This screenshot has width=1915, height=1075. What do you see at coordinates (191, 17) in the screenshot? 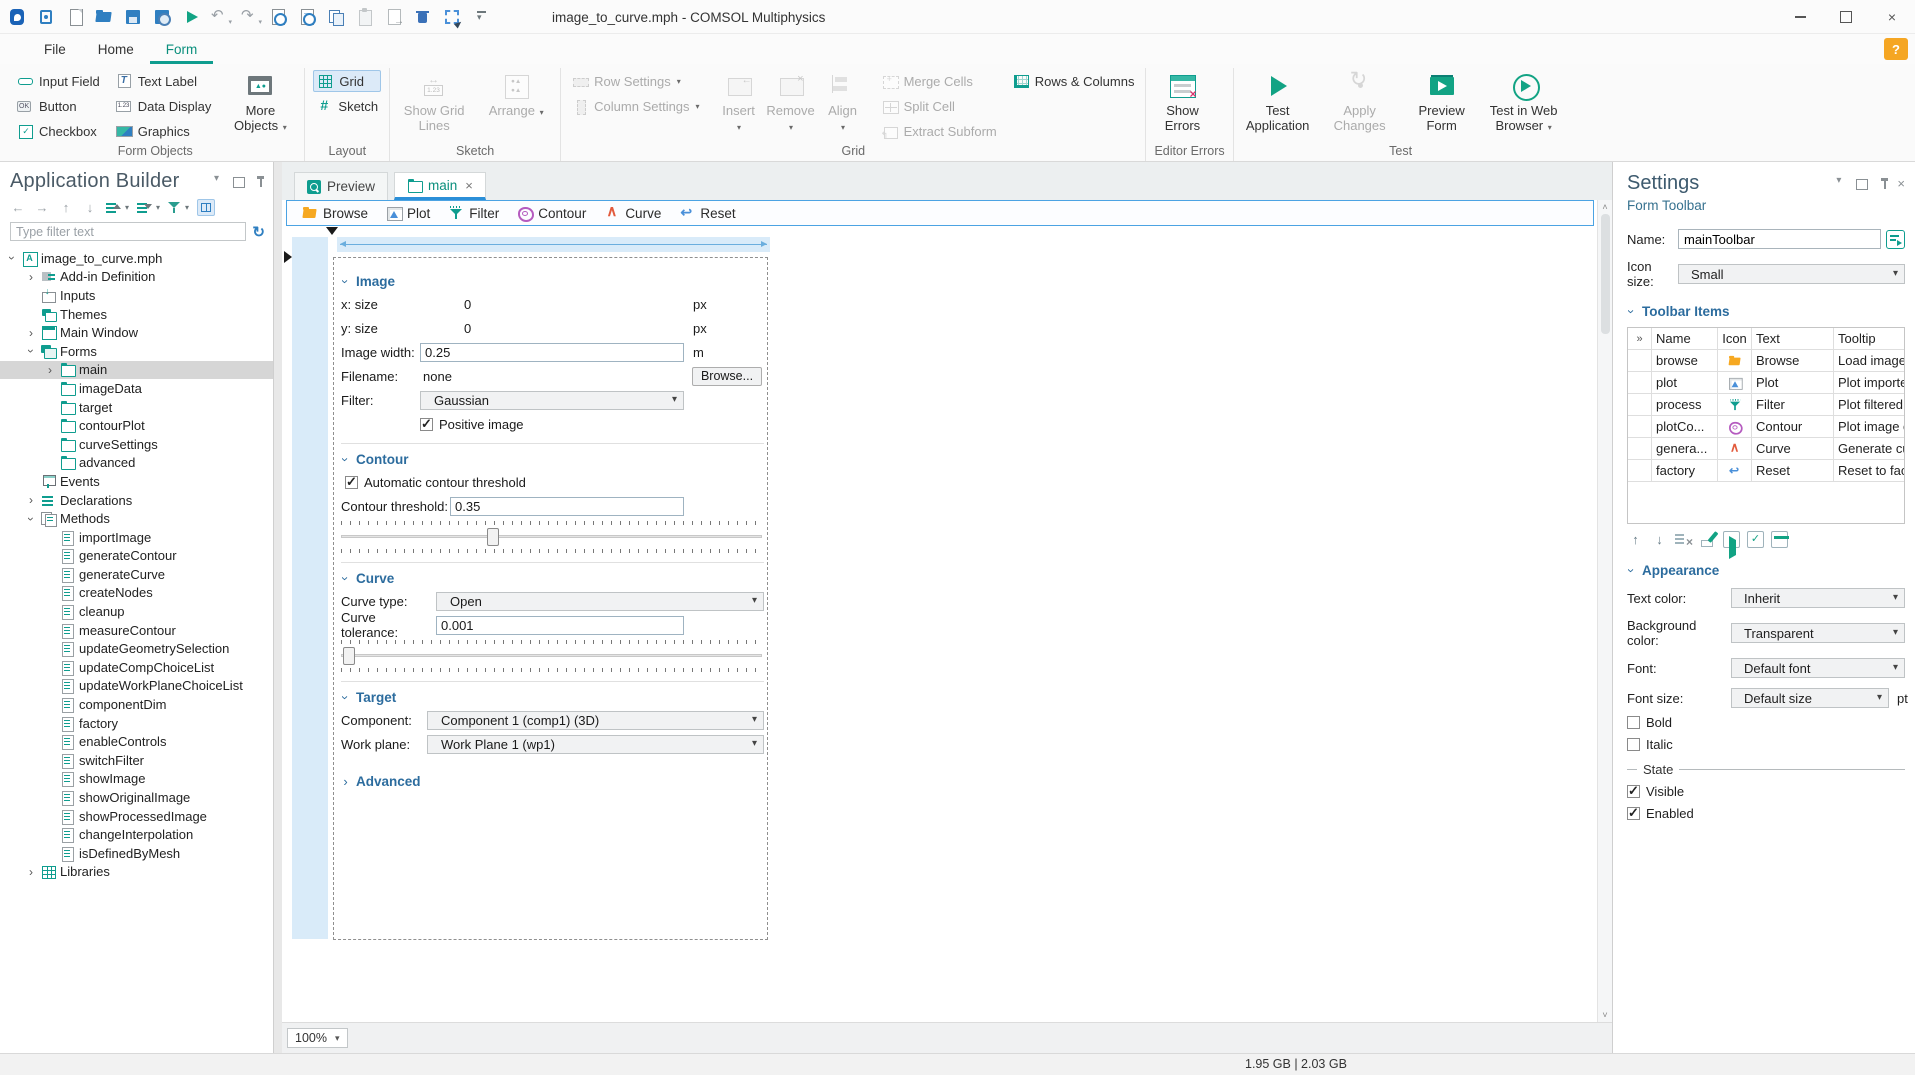
I see `run-icon` at bounding box center [191, 17].